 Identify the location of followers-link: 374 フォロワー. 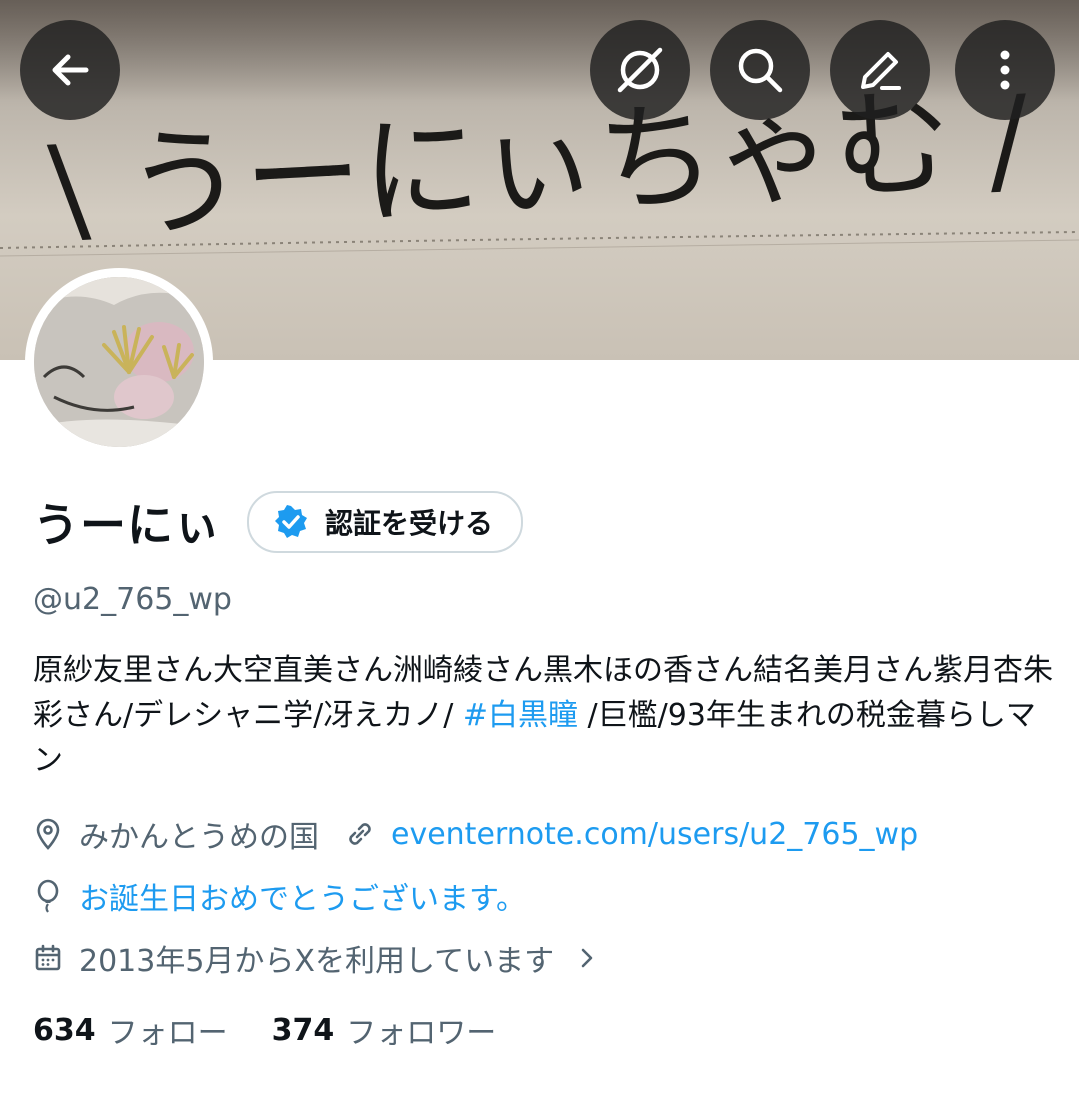
(384, 1030).